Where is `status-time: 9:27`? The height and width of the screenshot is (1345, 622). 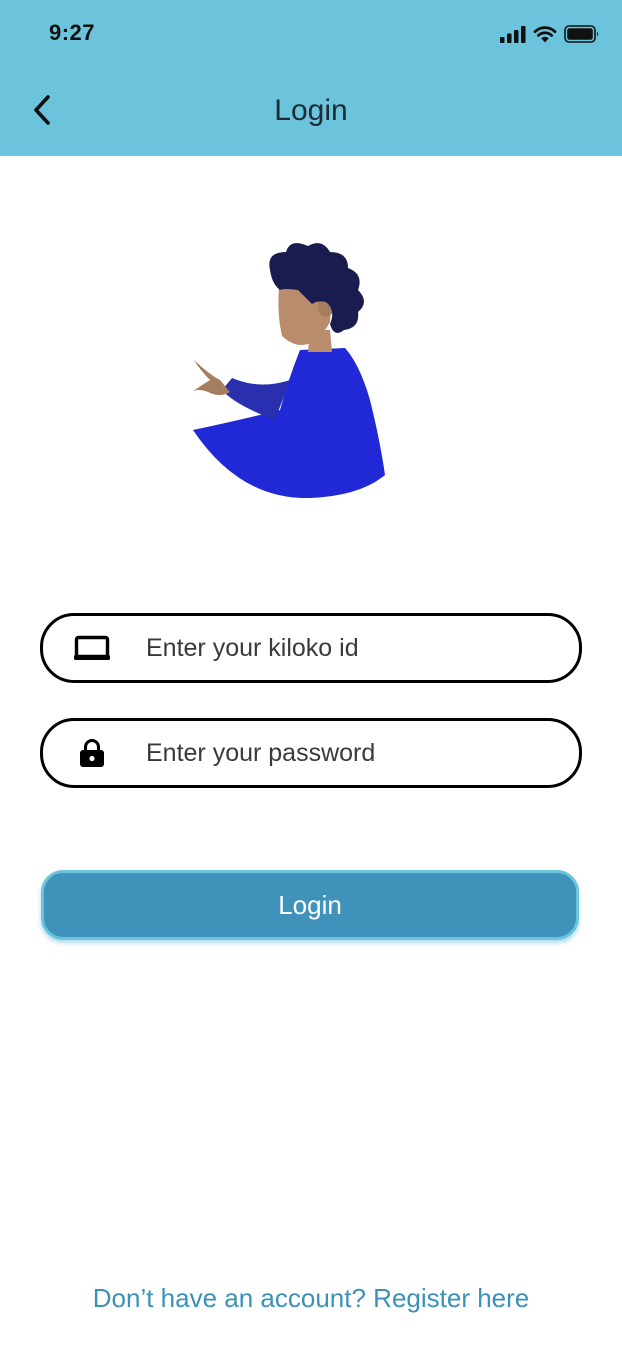
status-time: 9:27 is located at coordinates (72, 32).